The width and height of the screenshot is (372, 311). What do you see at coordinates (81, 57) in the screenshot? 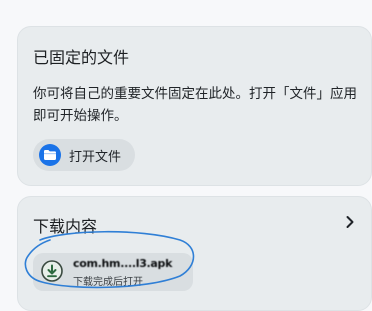
I see `pinned-files-title: 已固定的文件` at bounding box center [81, 57].